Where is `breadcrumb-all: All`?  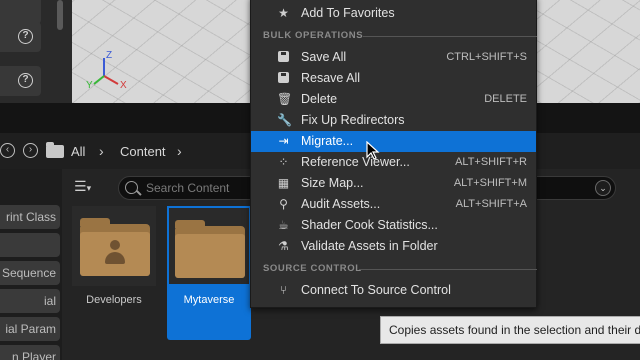 breadcrumb-all: All is located at coordinates (78, 151).